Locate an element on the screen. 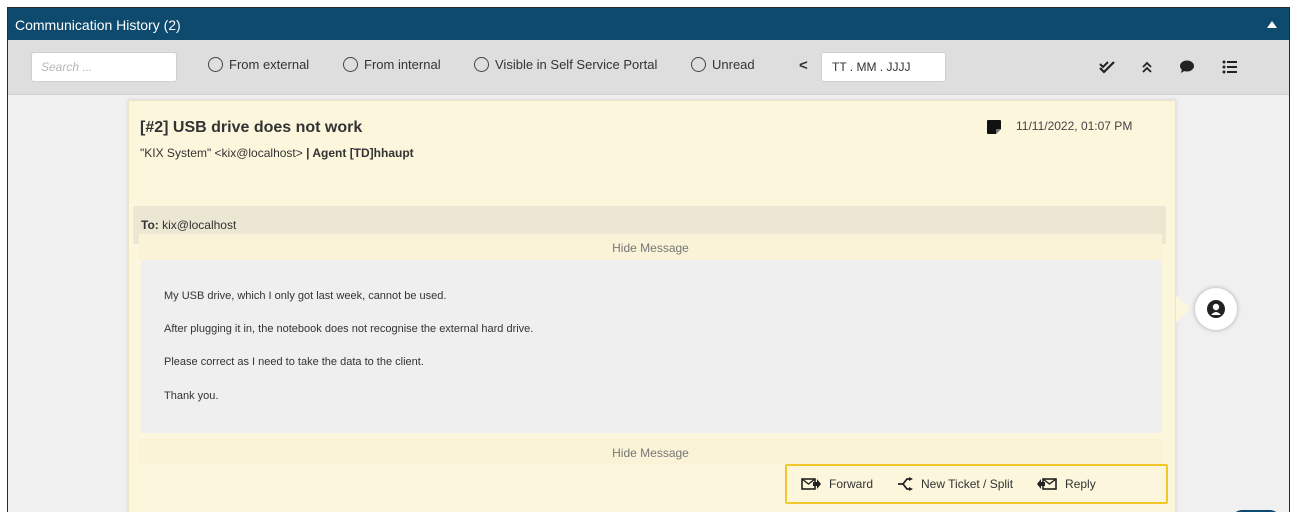 Image resolution: width=1293 pixels, height=512 pixels. filter-visible-in-portal: Visible in Self Service Portal is located at coordinates (565, 64).